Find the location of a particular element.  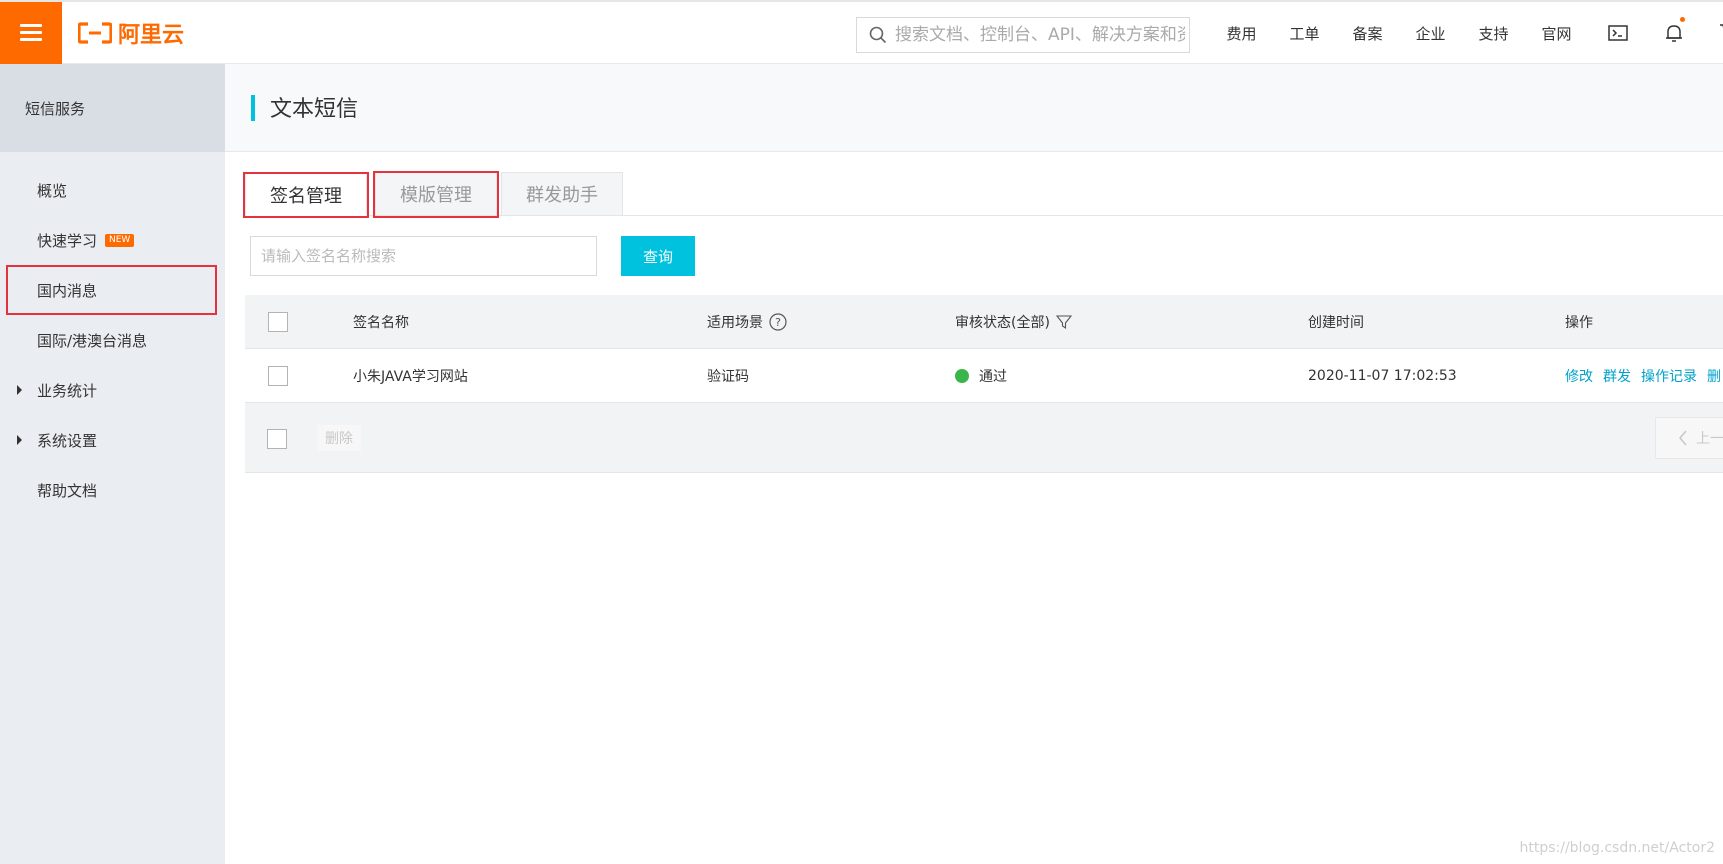

tab-signatures: 签名管理 is located at coordinates (306, 195).